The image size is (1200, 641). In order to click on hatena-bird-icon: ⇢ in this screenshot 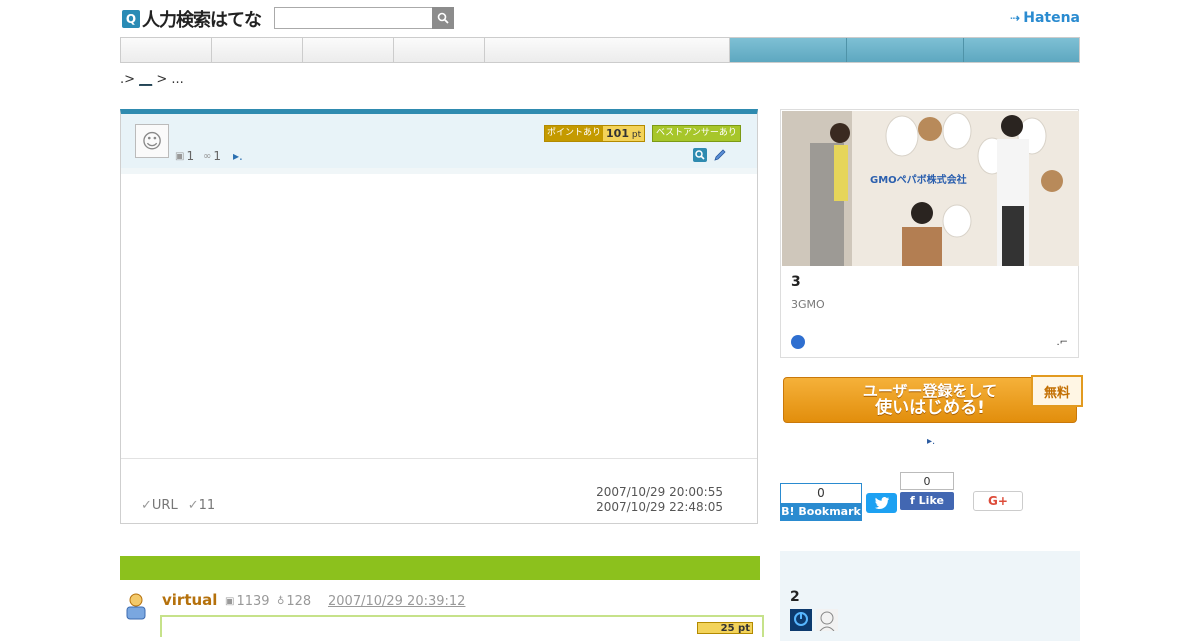, I will do `click(1015, 18)`.